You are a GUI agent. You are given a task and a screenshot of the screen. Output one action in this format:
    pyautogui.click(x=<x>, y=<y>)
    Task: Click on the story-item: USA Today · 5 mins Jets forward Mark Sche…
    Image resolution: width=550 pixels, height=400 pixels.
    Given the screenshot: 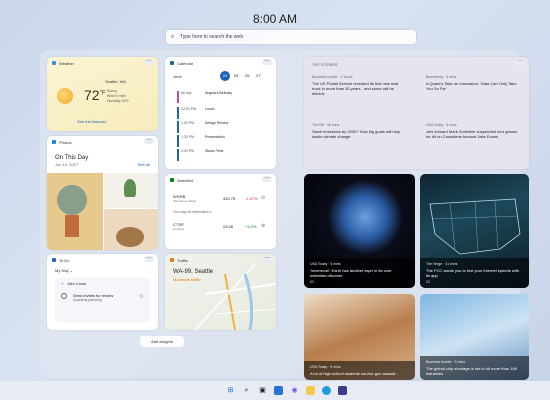 What is the action you would take?
    pyautogui.click(x=473, y=131)
    